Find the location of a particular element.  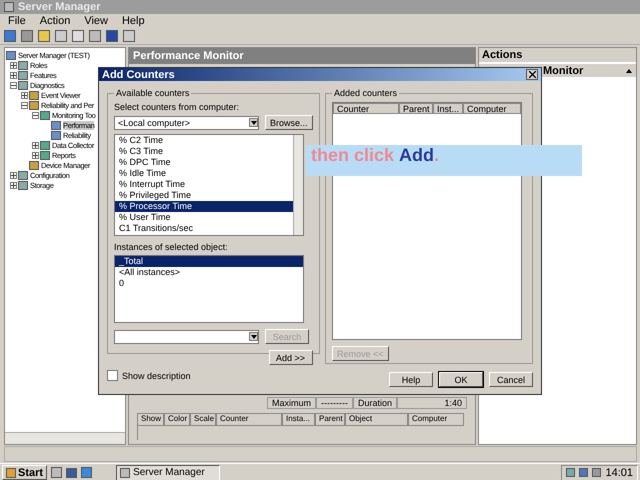

menu-item: File is located at coordinates (17, 21).